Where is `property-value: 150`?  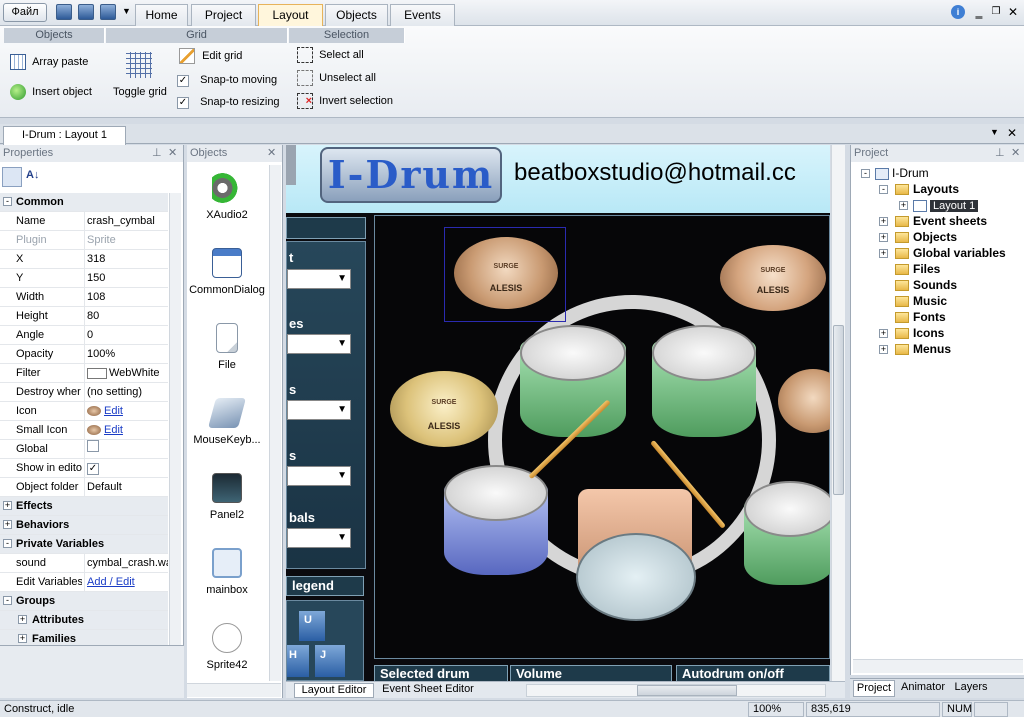 property-value: 150 is located at coordinates (126, 278).